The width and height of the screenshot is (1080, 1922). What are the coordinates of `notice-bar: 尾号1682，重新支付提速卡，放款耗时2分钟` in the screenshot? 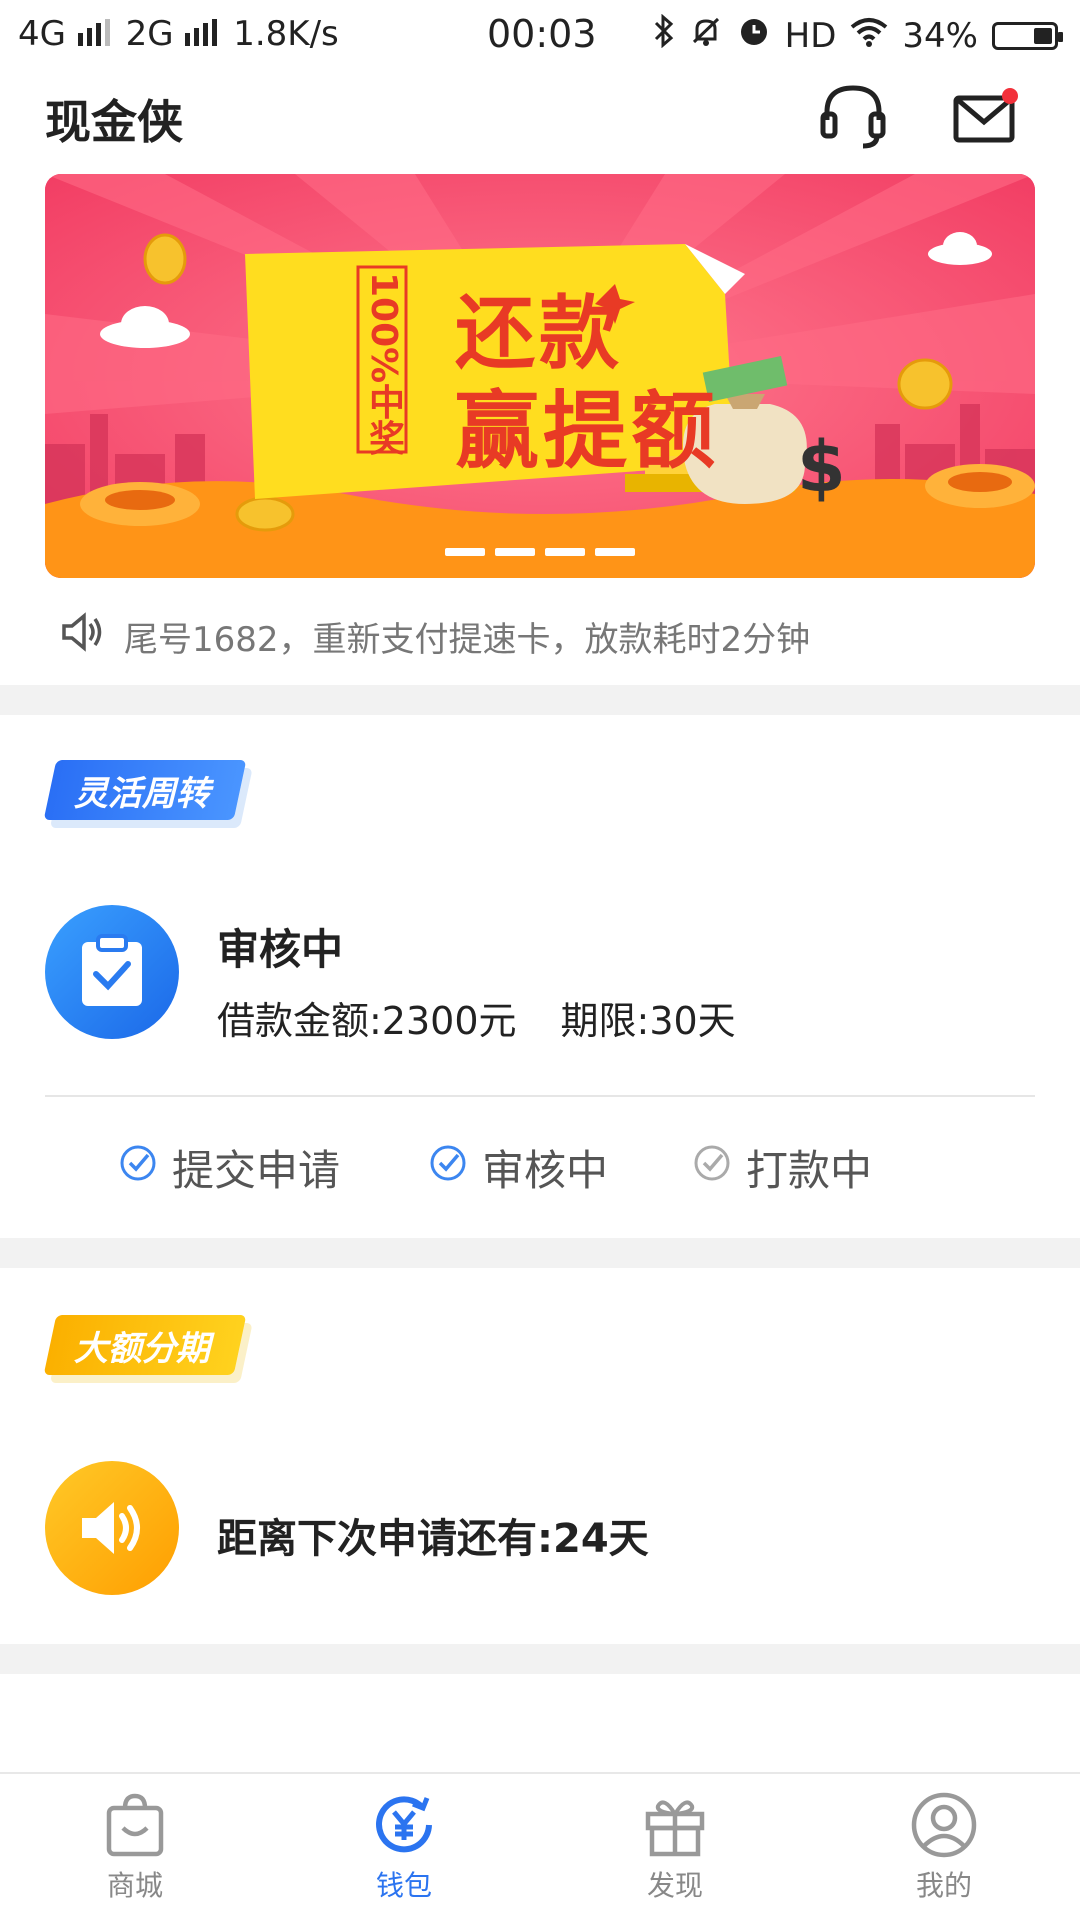 It's located at (434, 636).